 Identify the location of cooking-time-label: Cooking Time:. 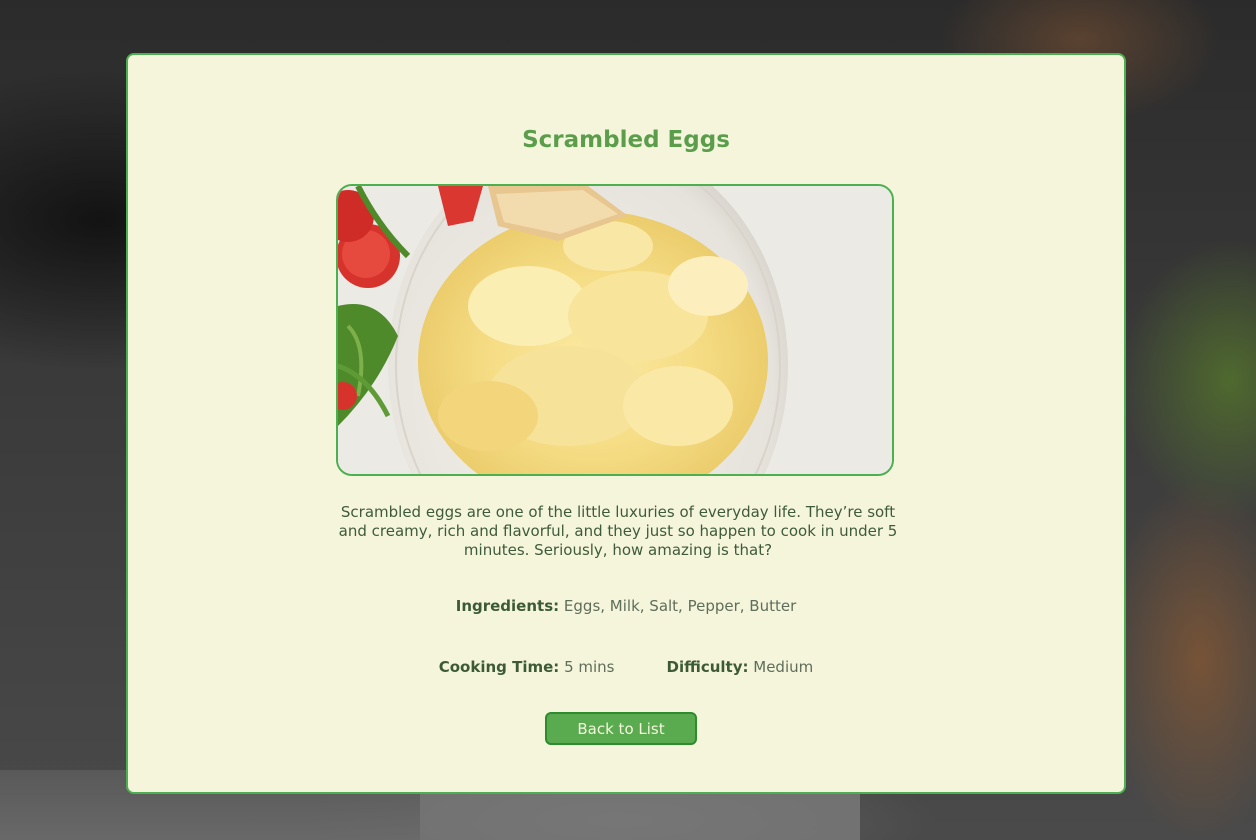
(499, 667).